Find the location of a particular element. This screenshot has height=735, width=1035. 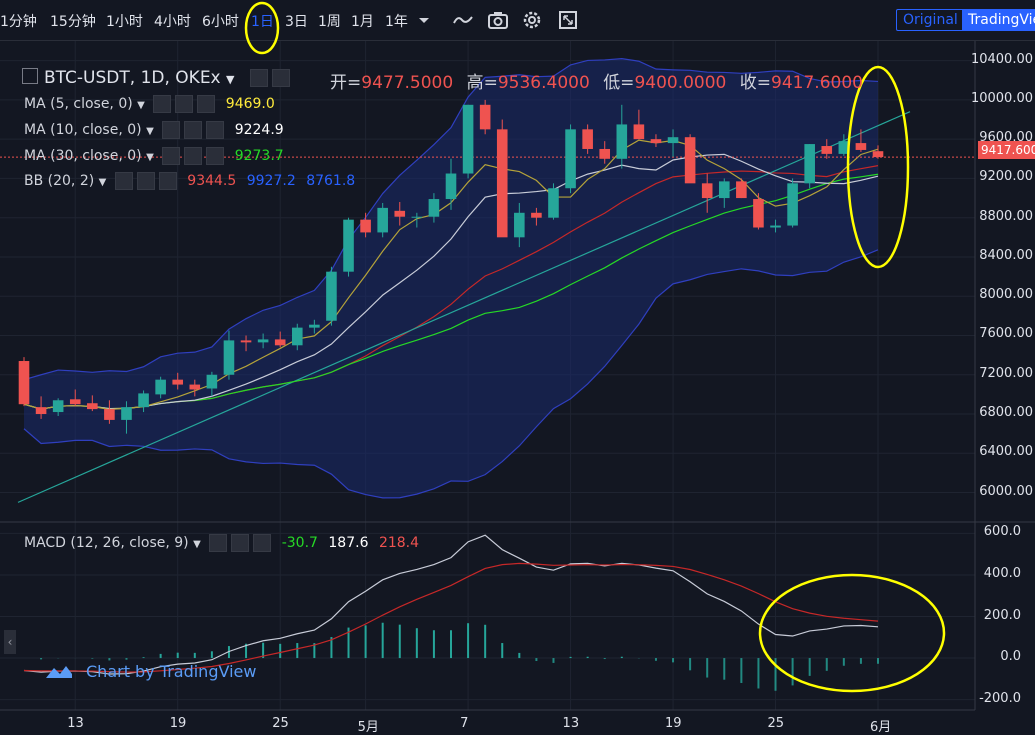

time-tick-label: 5月 is located at coordinates (368, 727).